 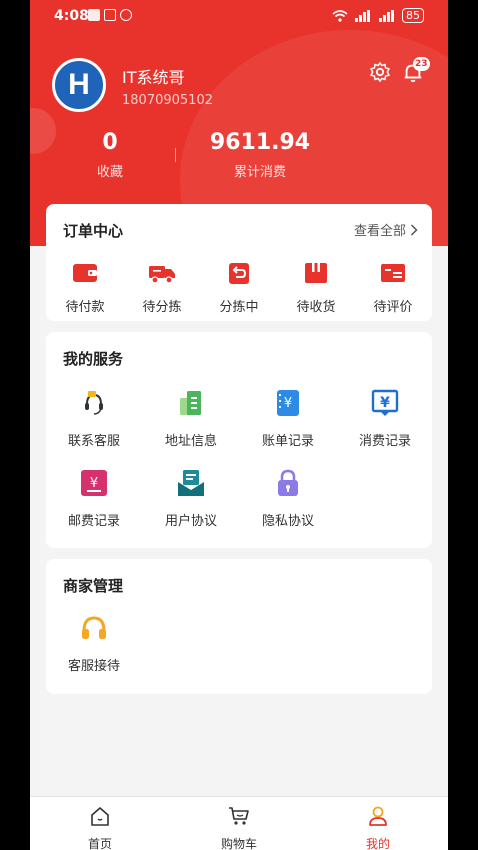 I want to click on merchant-management-card: 商家管理 客服接待, so click(x=239, y=626).